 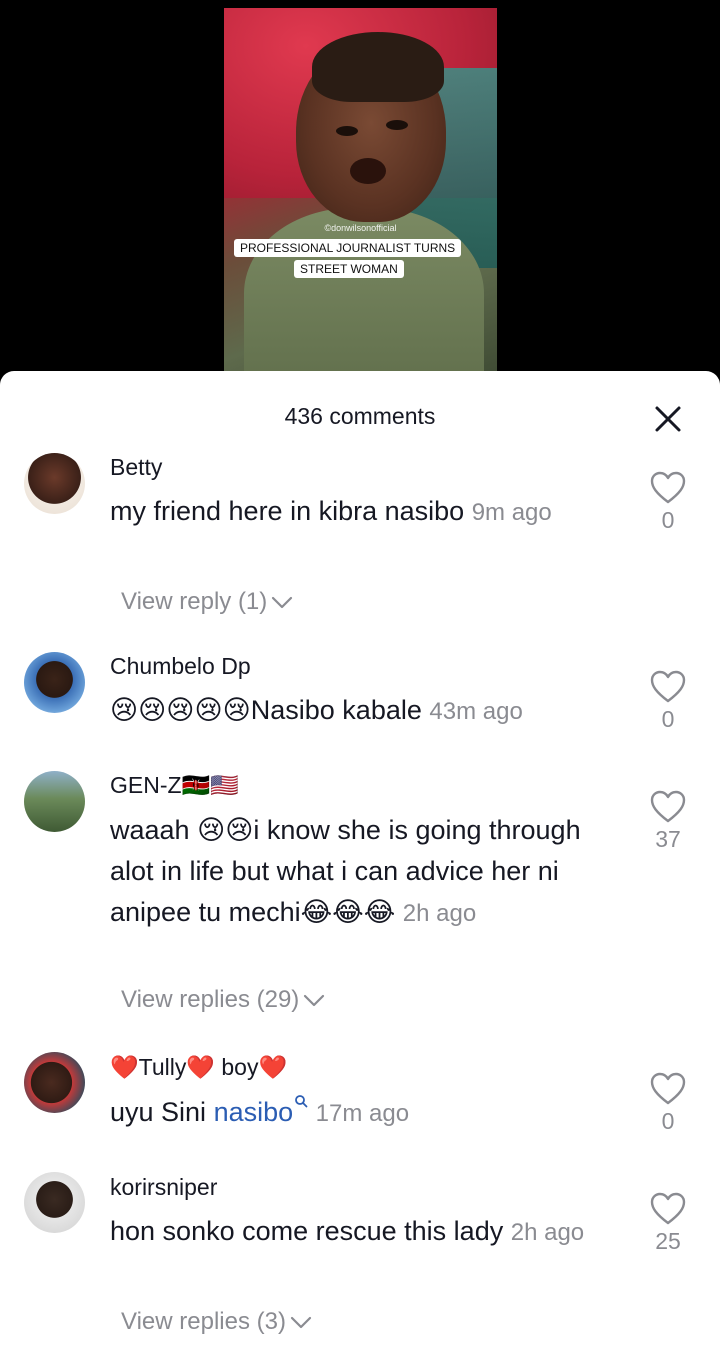 I want to click on view-replies-button: View replies (3), so click(x=216, y=1322).